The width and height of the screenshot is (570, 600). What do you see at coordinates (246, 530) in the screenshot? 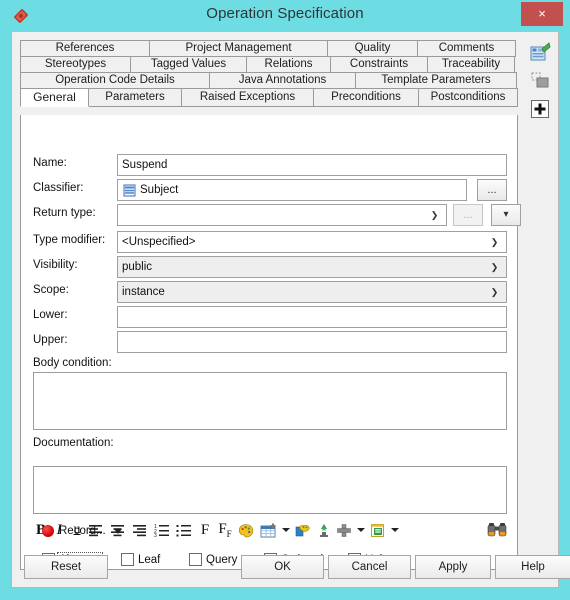
I see `text-color-icon` at bounding box center [246, 530].